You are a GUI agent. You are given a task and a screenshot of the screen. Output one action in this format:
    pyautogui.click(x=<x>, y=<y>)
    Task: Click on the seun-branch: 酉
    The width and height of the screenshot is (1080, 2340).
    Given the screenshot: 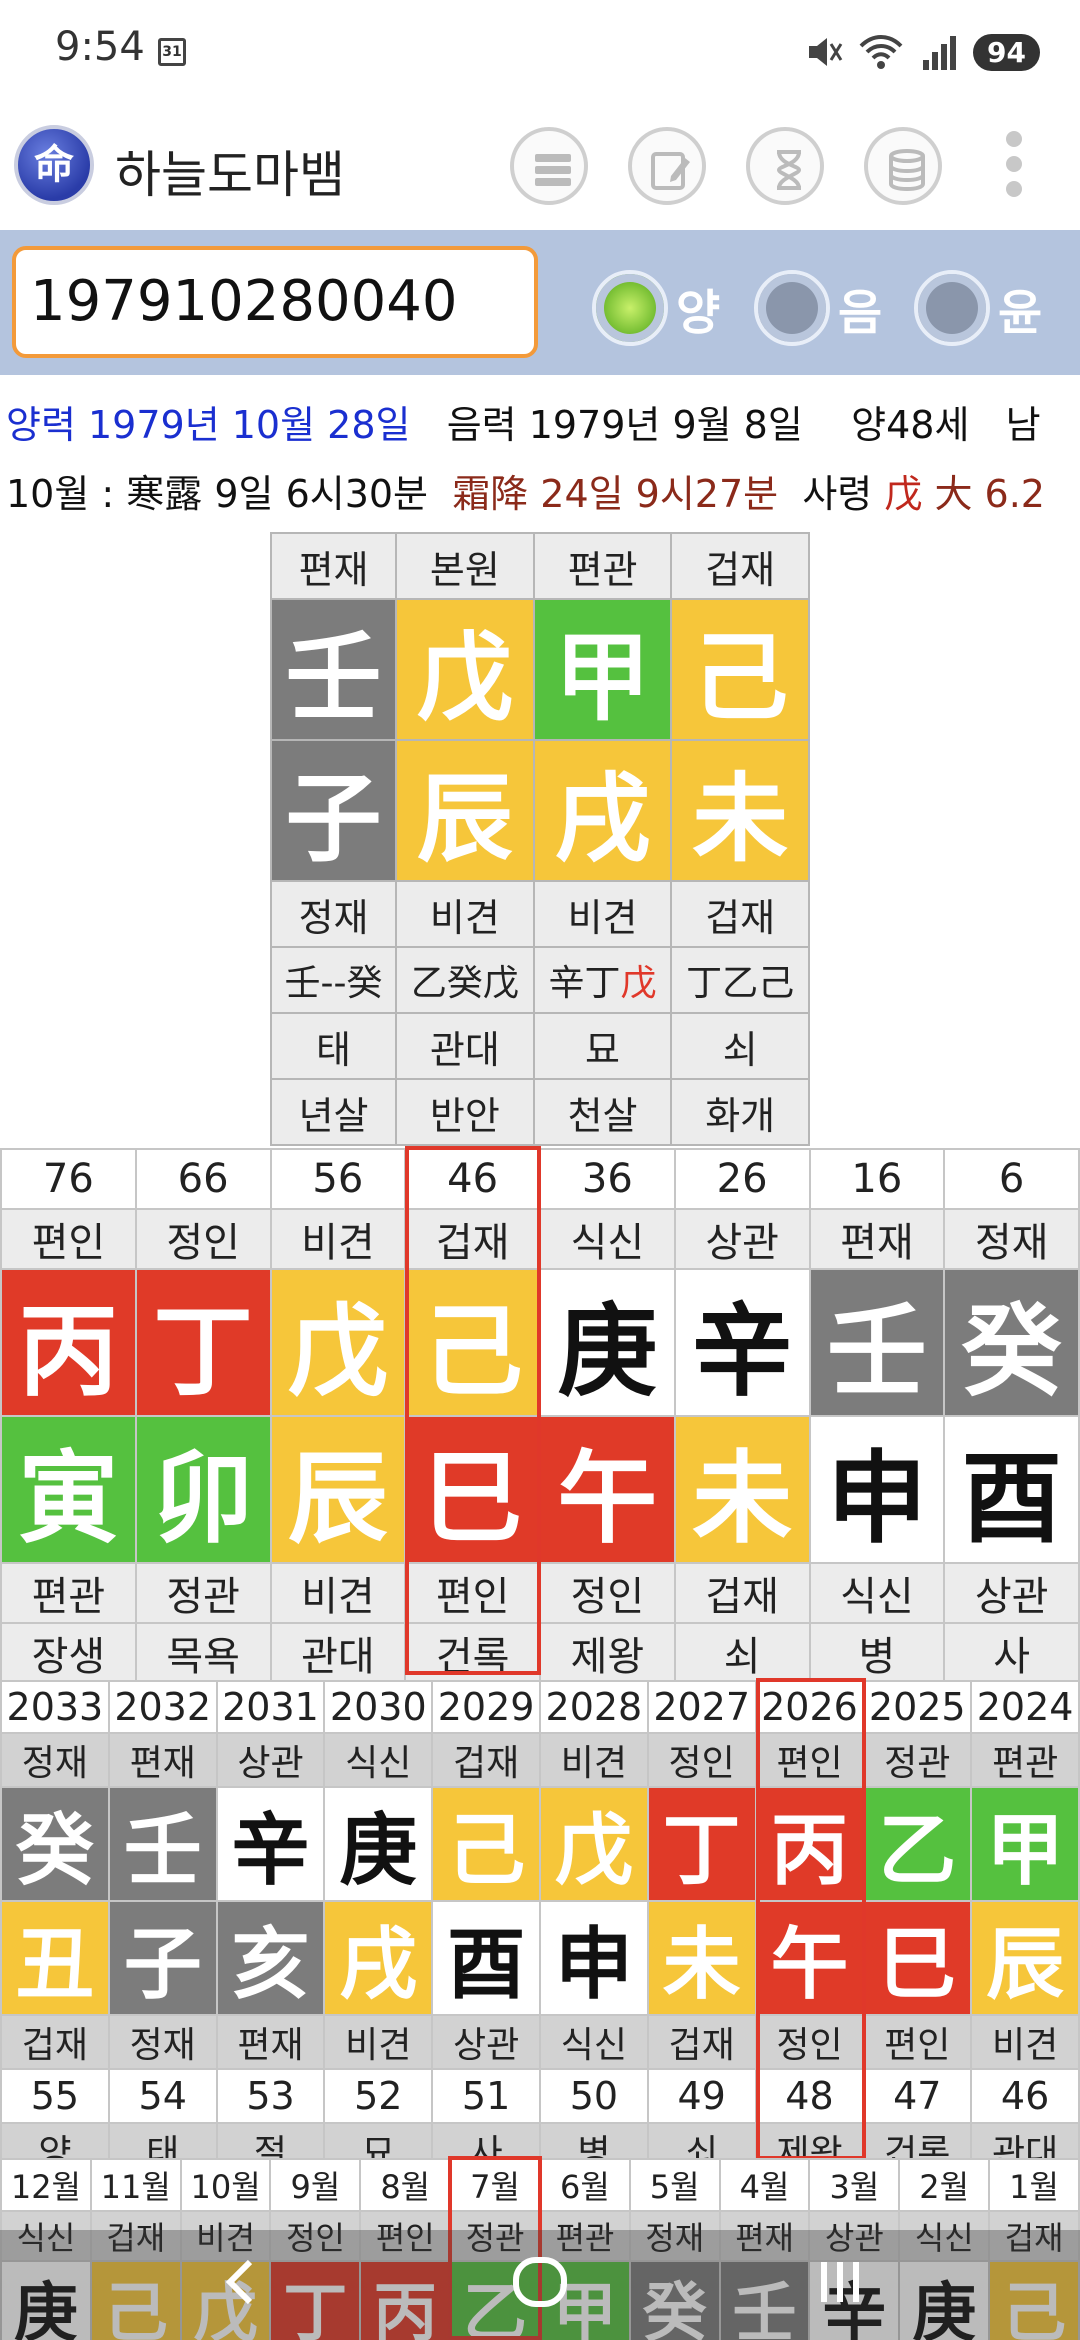 What is the action you would take?
    pyautogui.click(x=486, y=1958)
    